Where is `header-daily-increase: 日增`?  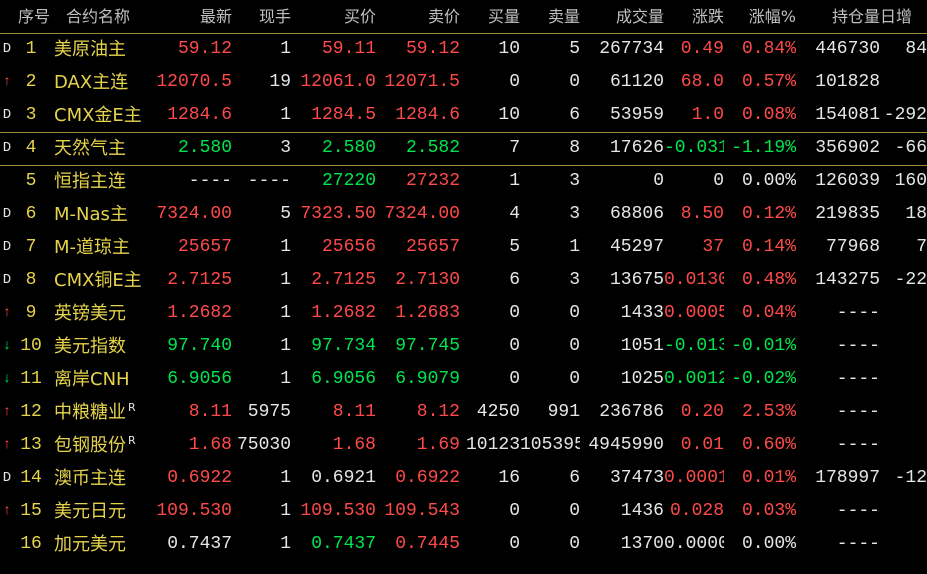
header-daily-increase: 日增 is located at coordinates (903, 16).